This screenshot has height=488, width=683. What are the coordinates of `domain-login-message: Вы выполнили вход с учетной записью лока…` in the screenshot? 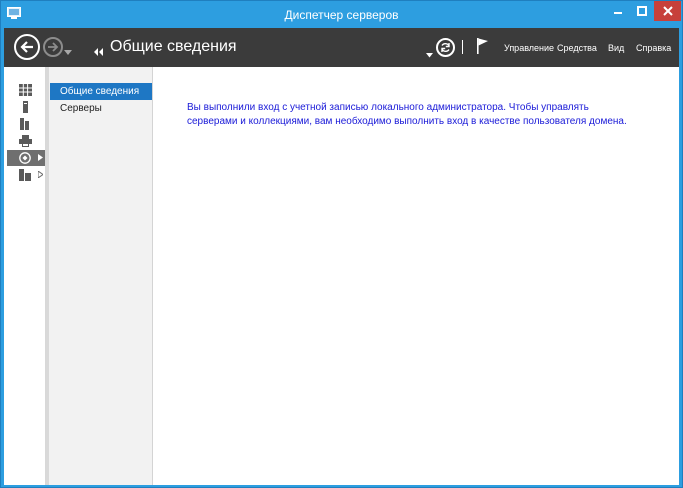 It's located at (407, 114).